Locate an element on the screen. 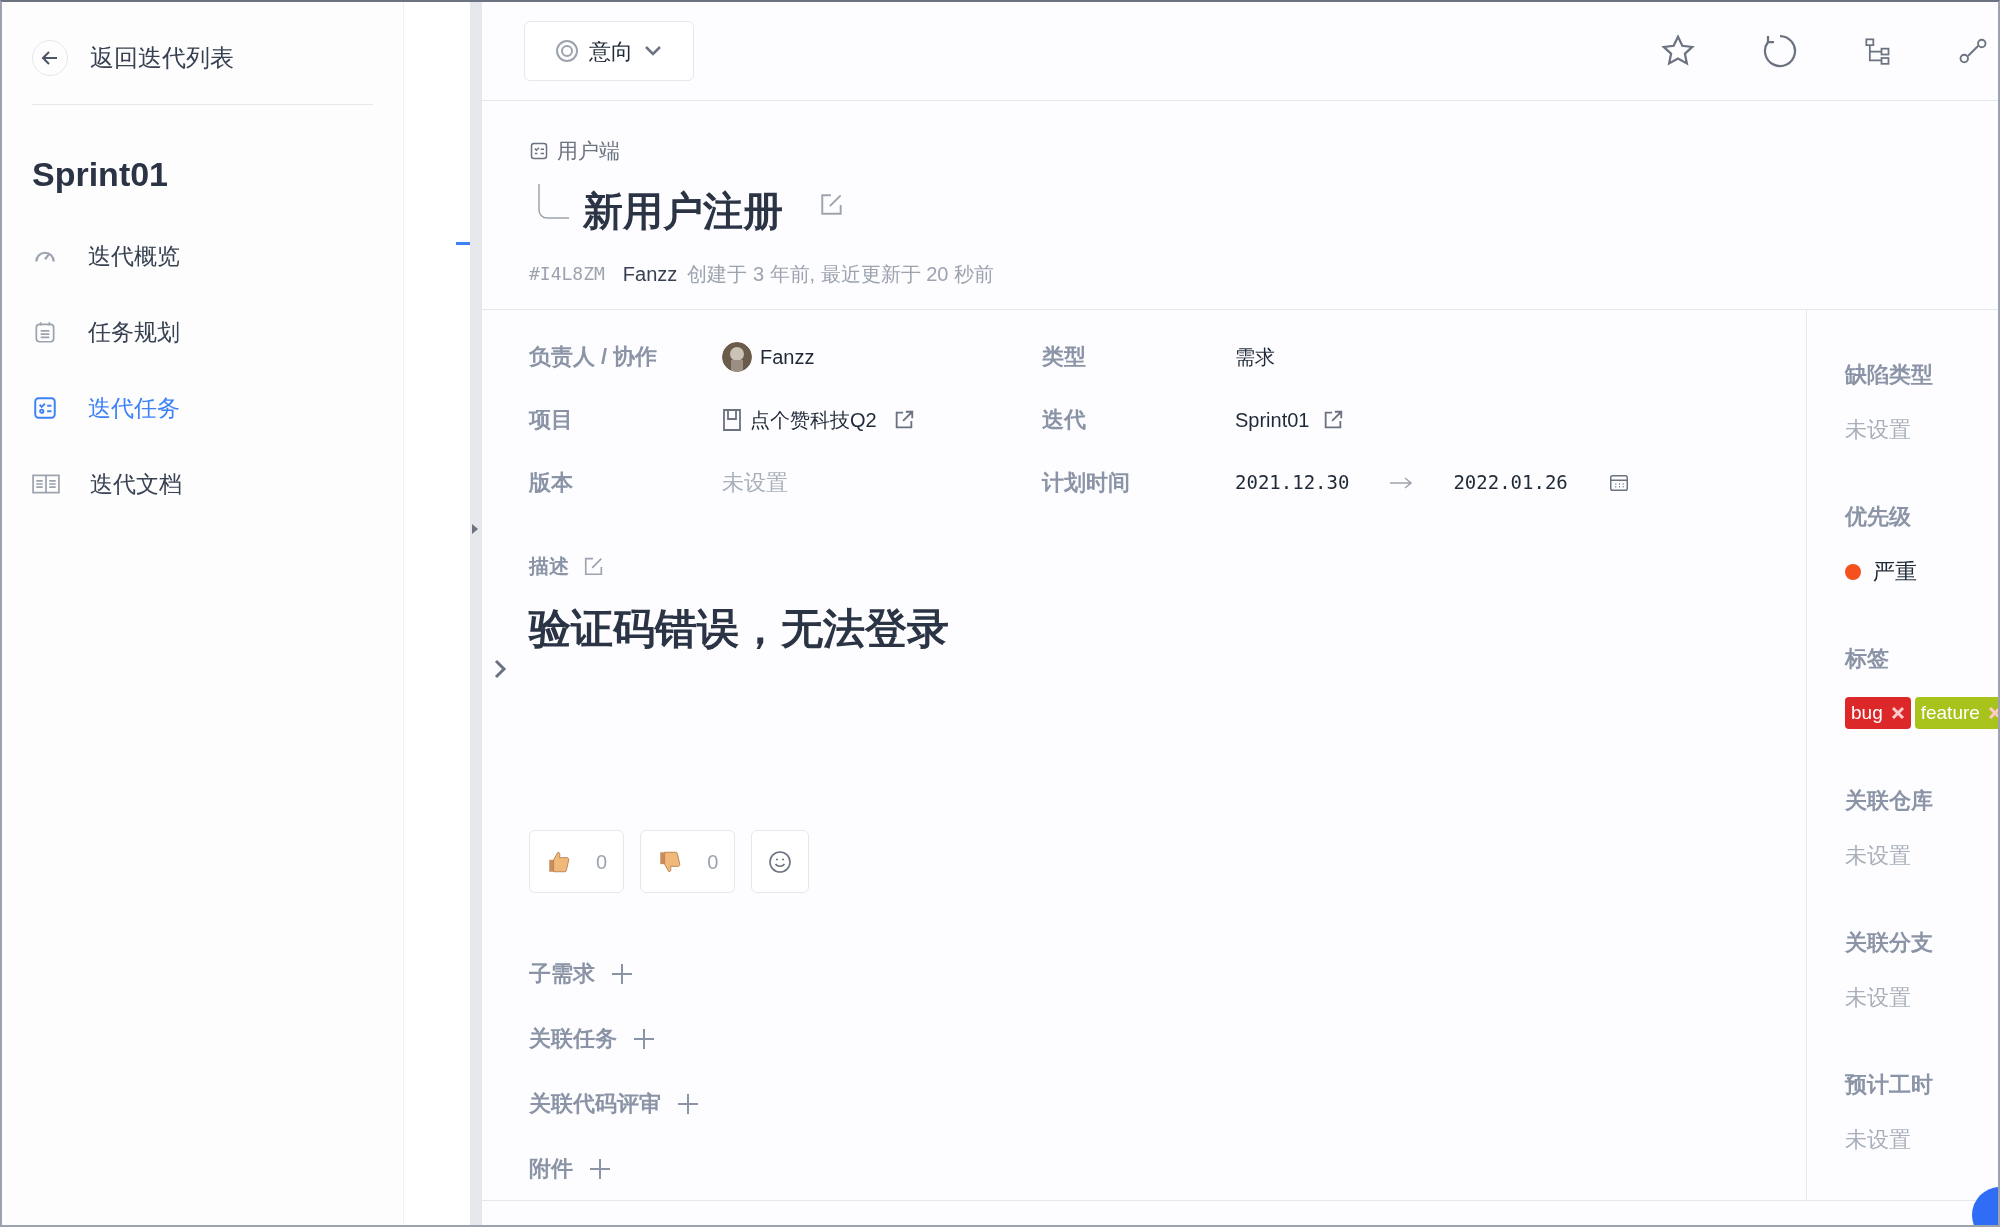 This screenshot has height=1227, width=2000. parent-item-link: 用户端 is located at coordinates (588, 151).